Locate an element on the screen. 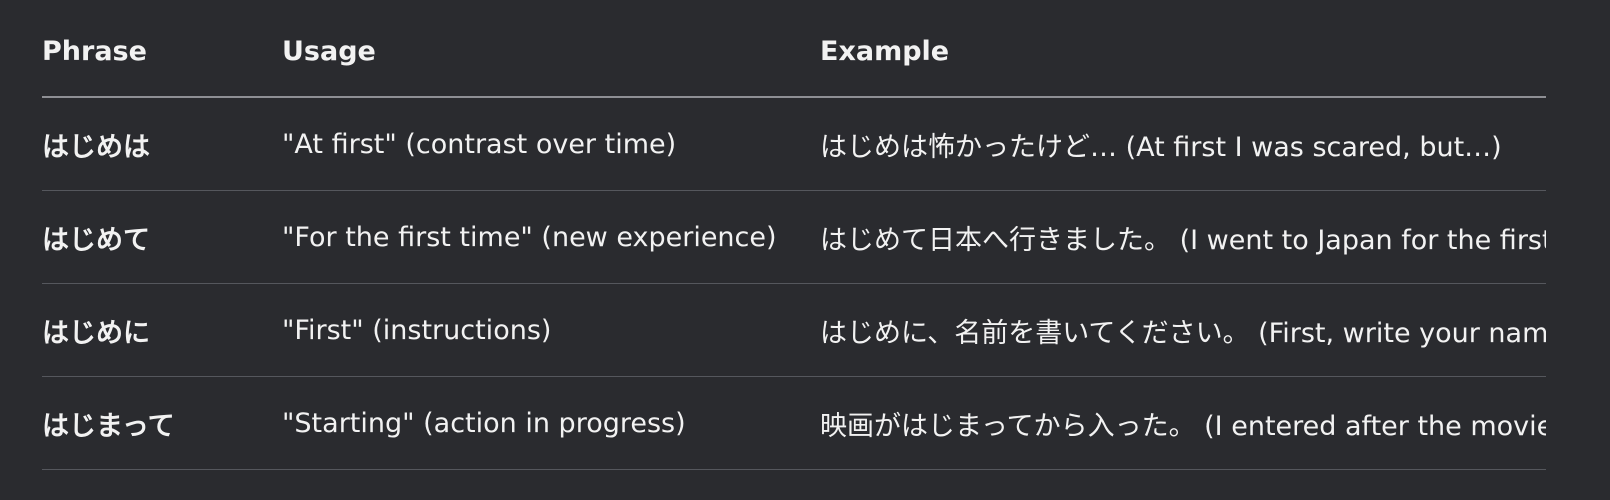 The width and height of the screenshot is (1610, 500). phrase-cell: はじめは is located at coordinates (162, 144).